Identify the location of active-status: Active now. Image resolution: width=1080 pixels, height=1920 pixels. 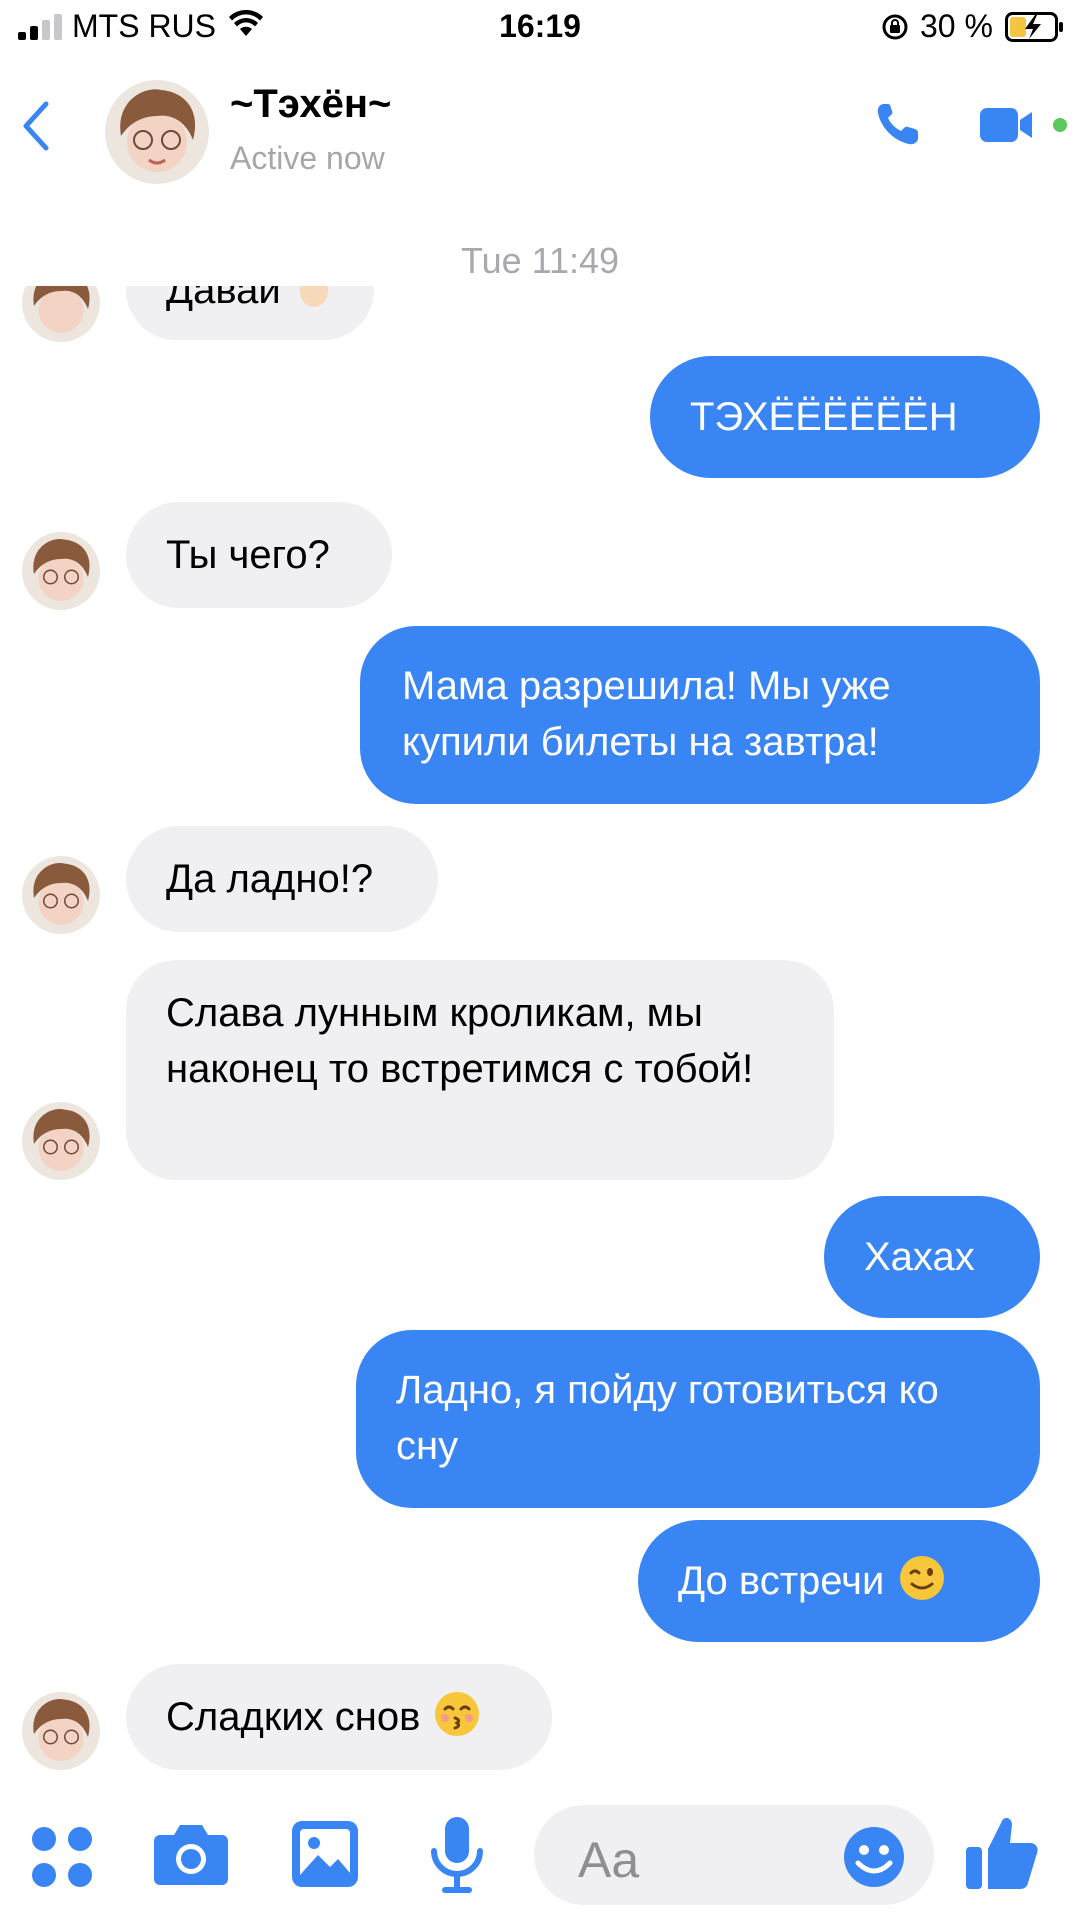
(307, 158).